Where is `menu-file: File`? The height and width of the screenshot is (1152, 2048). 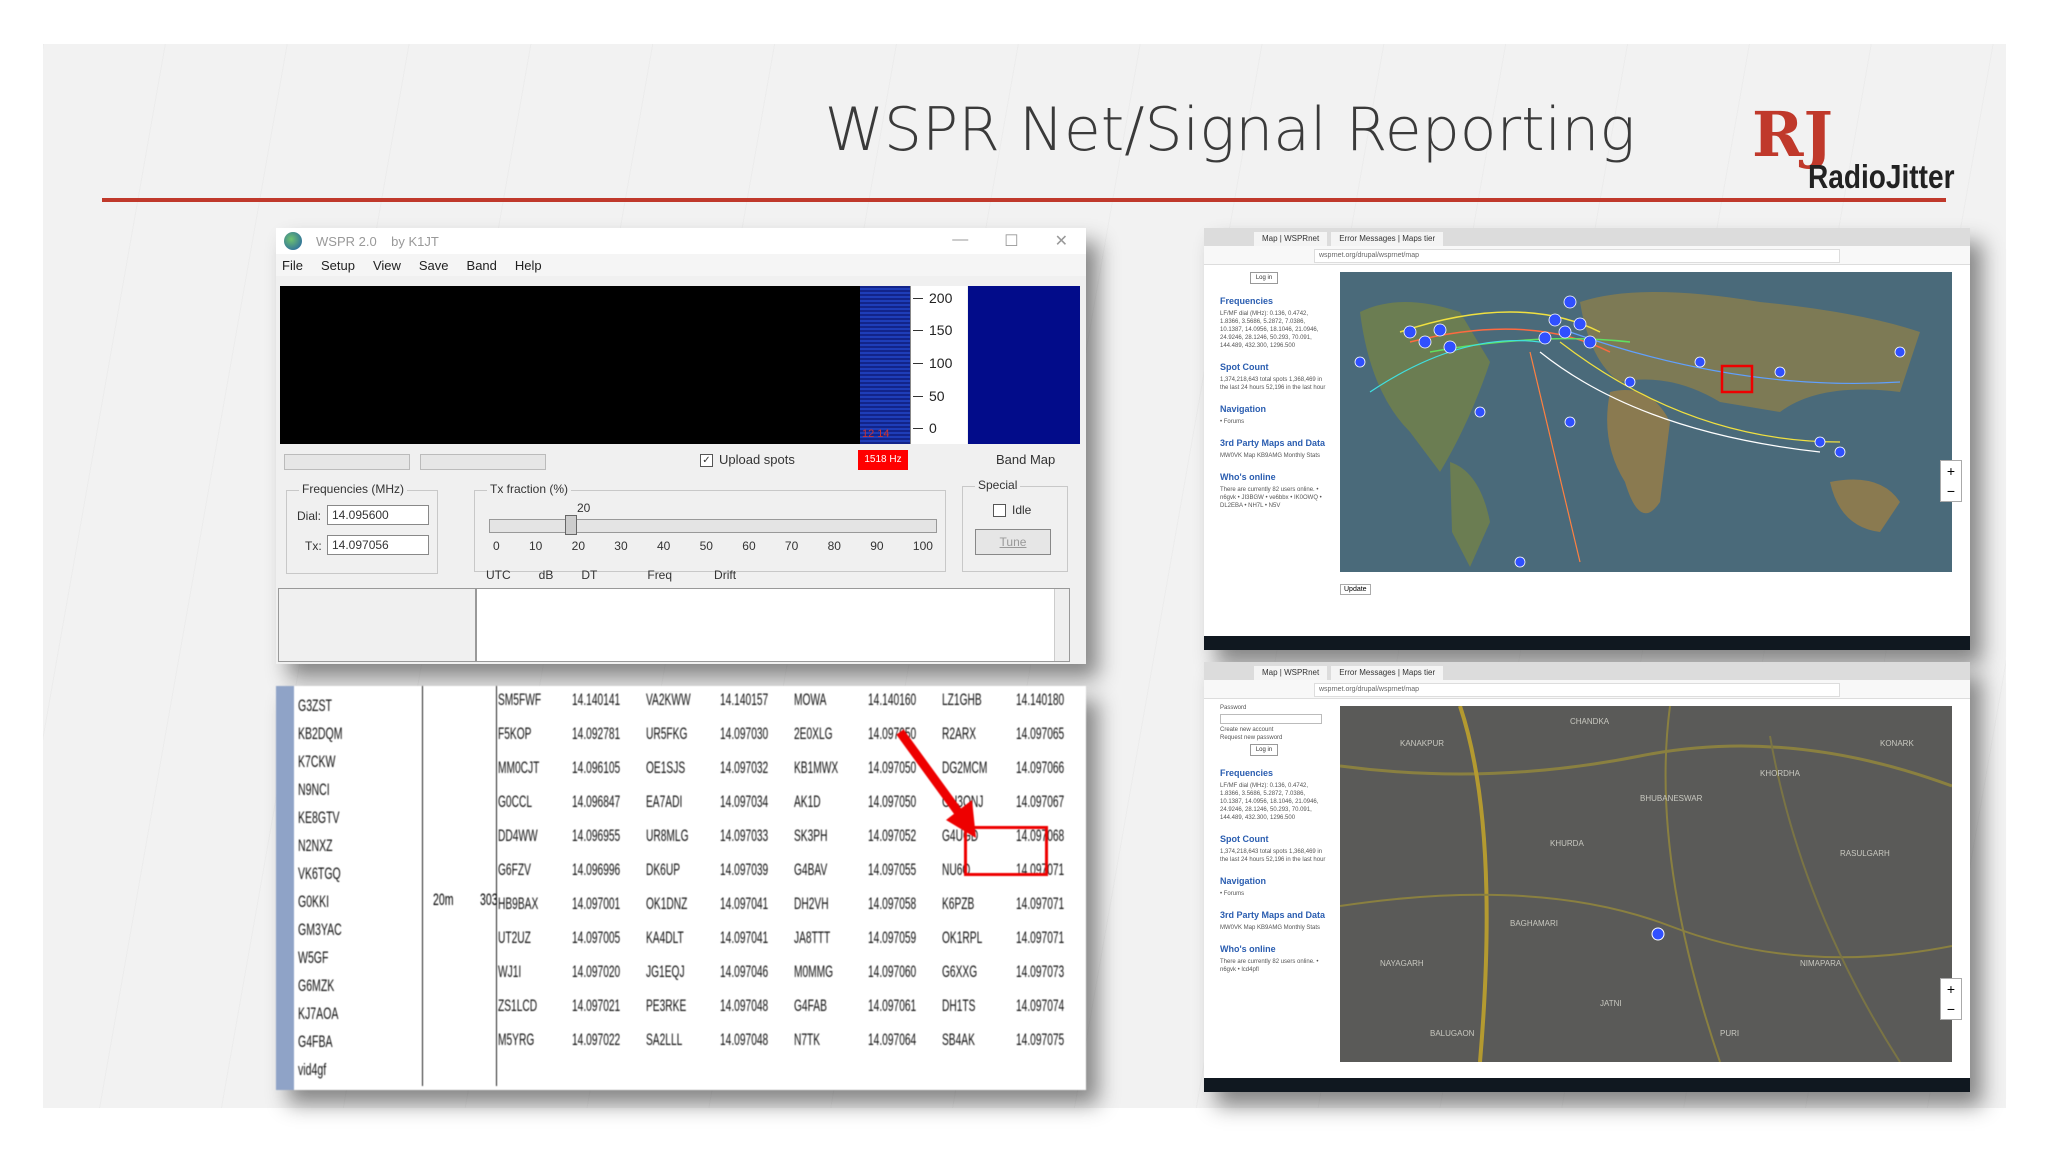 menu-file: File is located at coordinates (292, 265).